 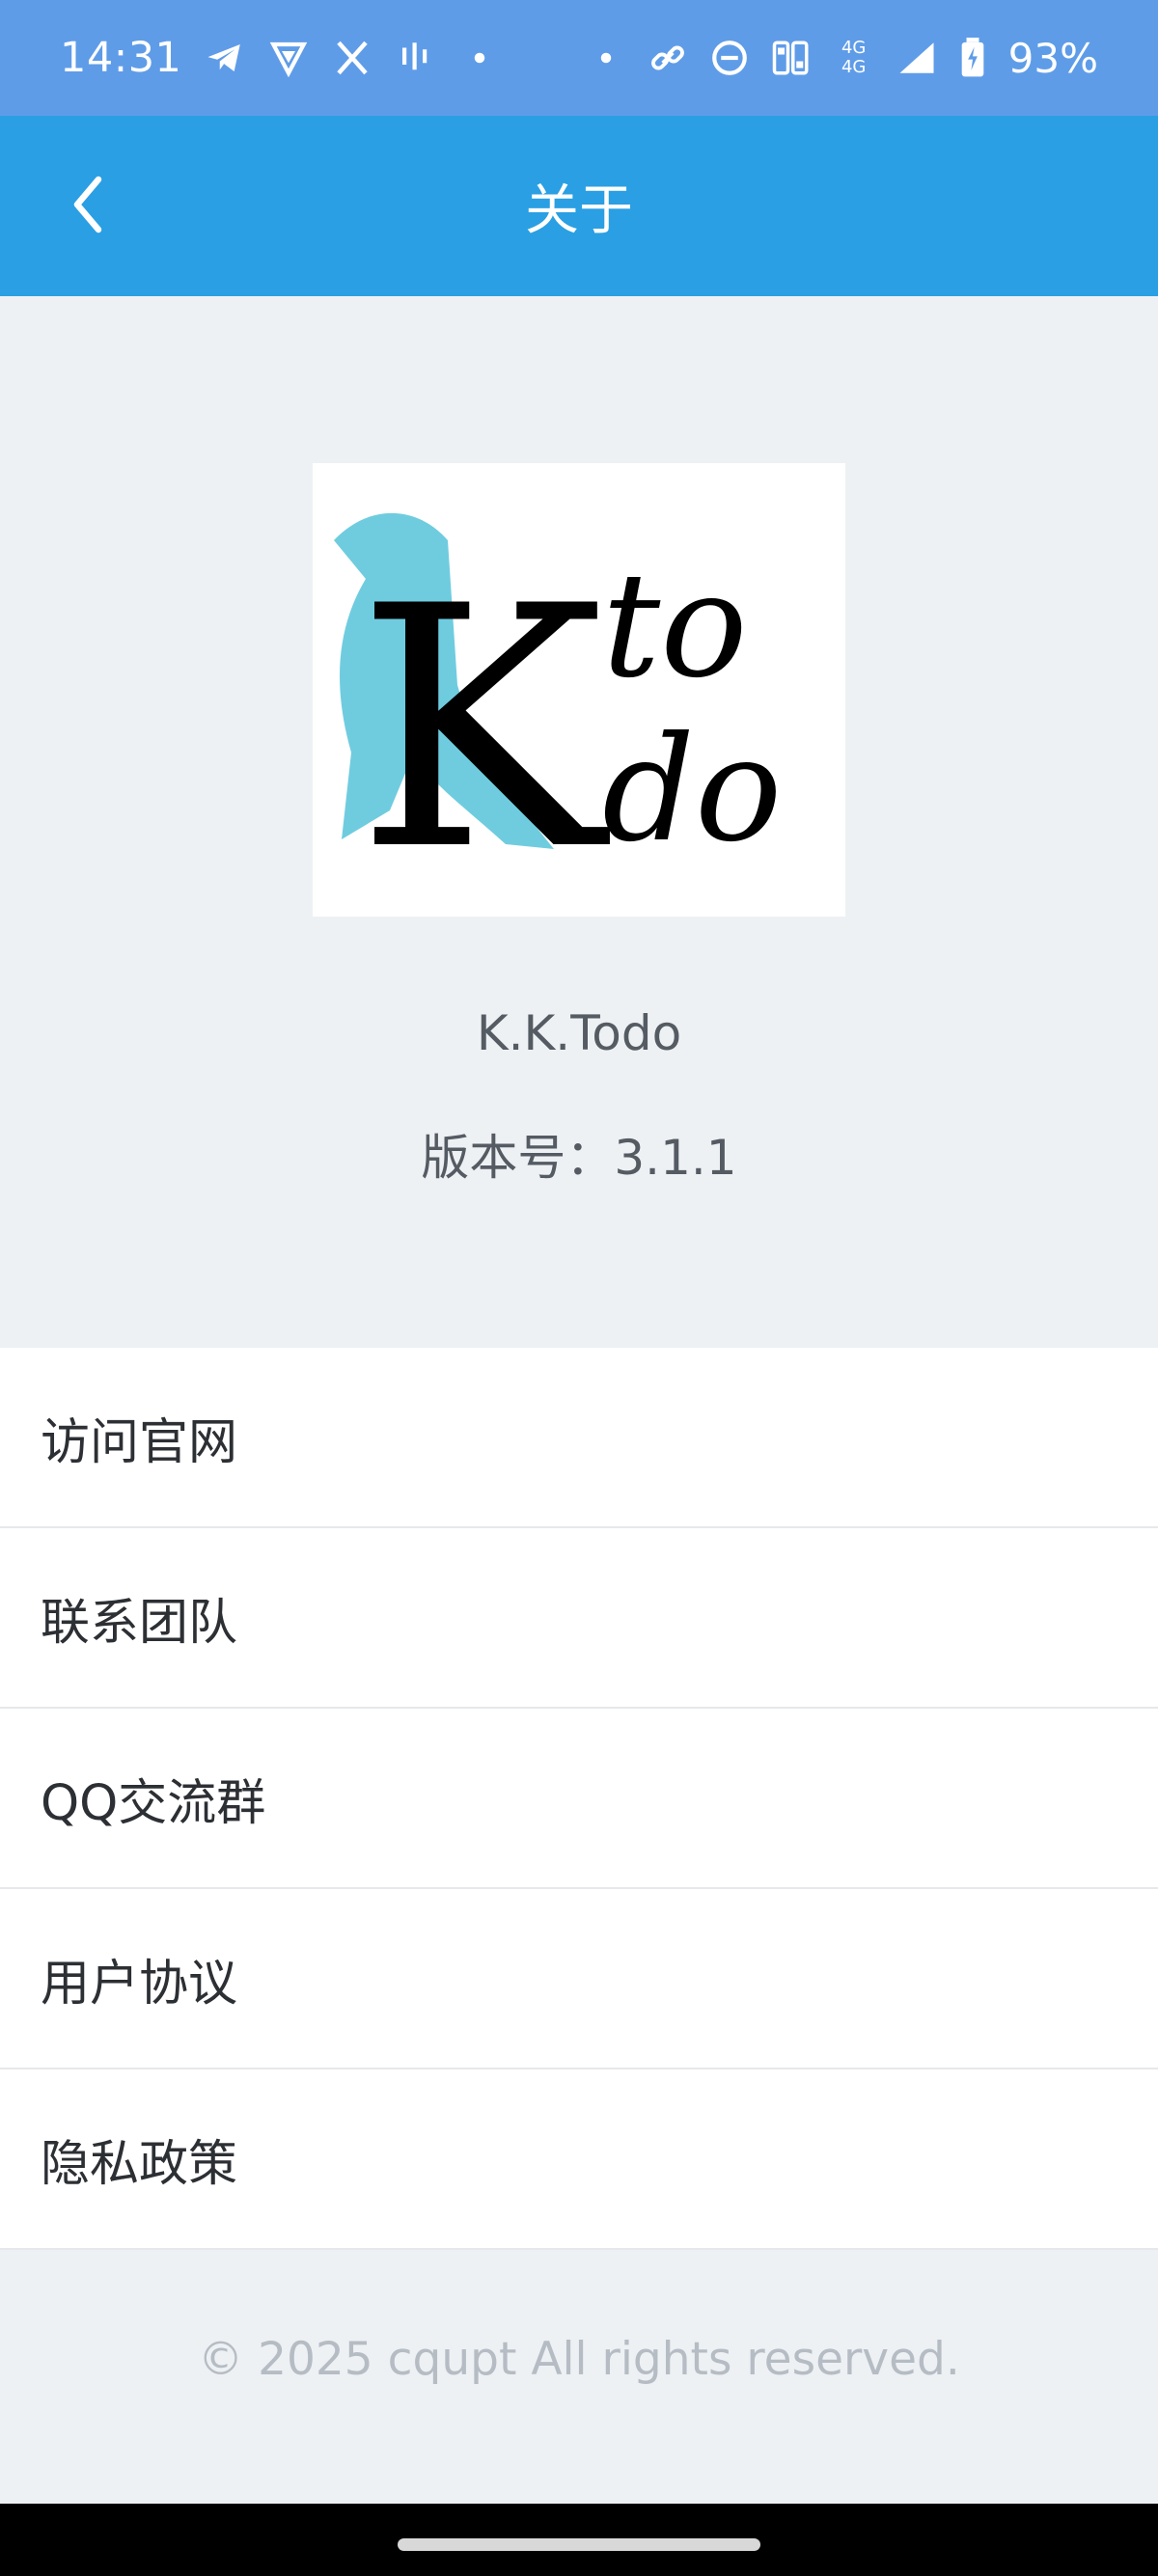 What do you see at coordinates (225, 58) in the screenshot?
I see `telegram-icon` at bounding box center [225, 58].